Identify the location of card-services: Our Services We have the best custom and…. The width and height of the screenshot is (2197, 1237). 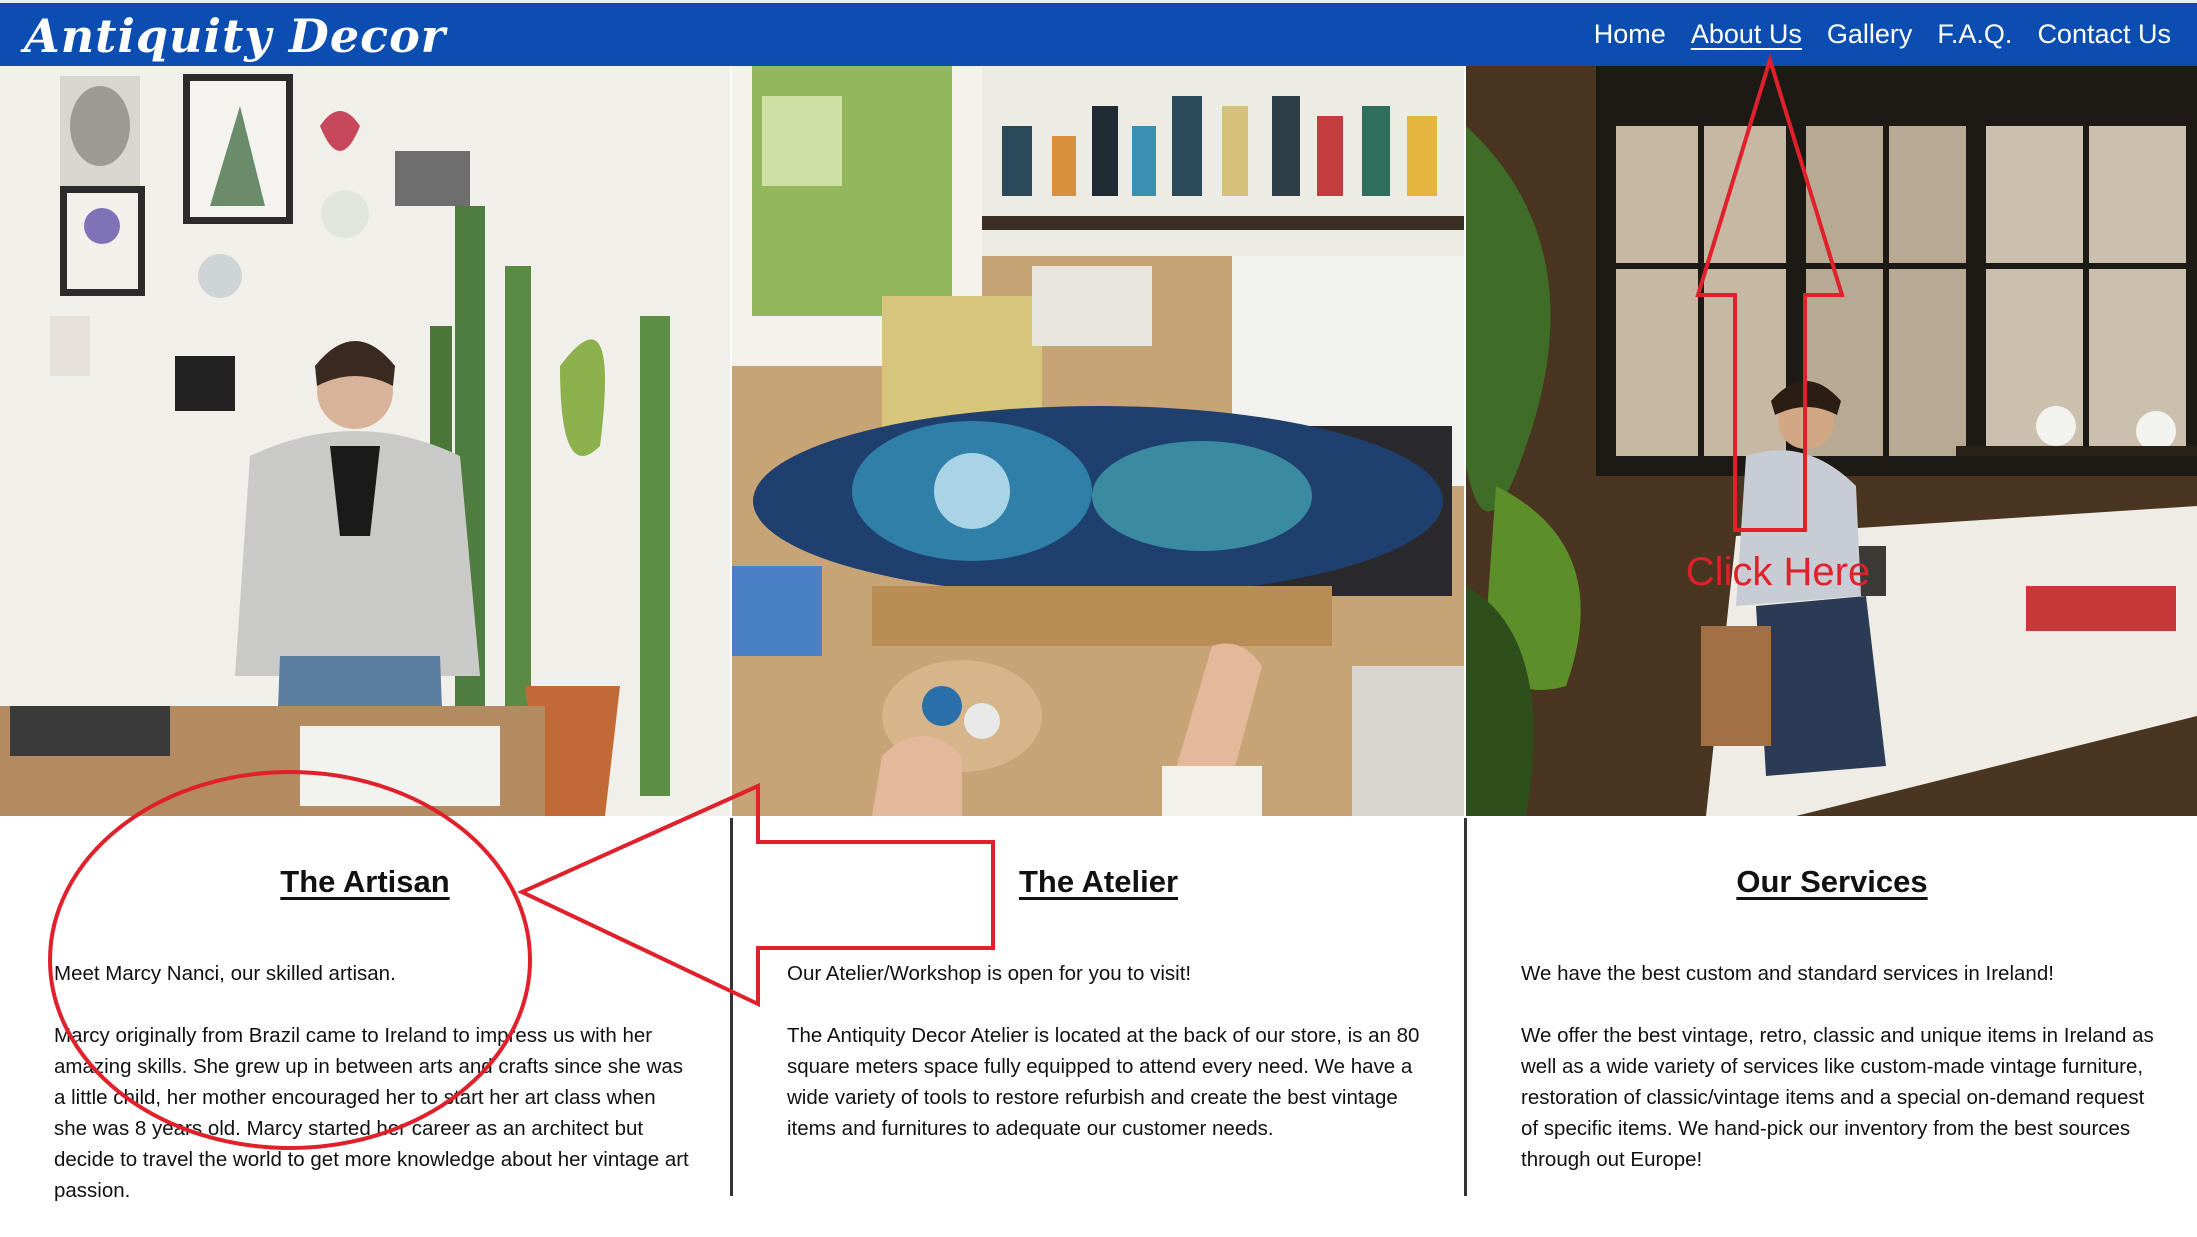
(1832, 1007).